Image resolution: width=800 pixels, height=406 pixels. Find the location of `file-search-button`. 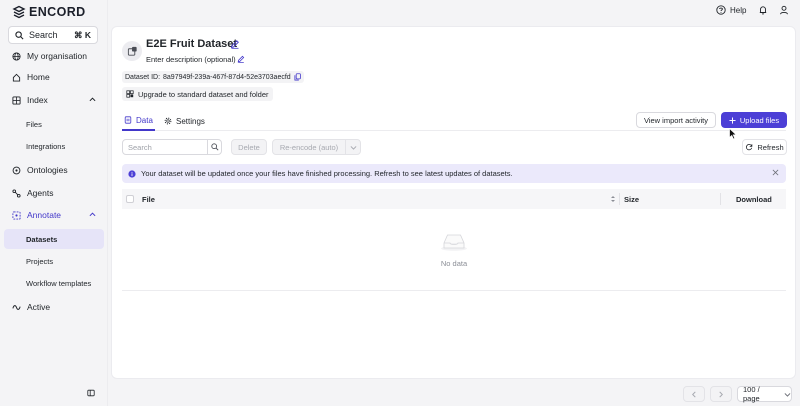

file-search-button is located at coordinates (214, 147).